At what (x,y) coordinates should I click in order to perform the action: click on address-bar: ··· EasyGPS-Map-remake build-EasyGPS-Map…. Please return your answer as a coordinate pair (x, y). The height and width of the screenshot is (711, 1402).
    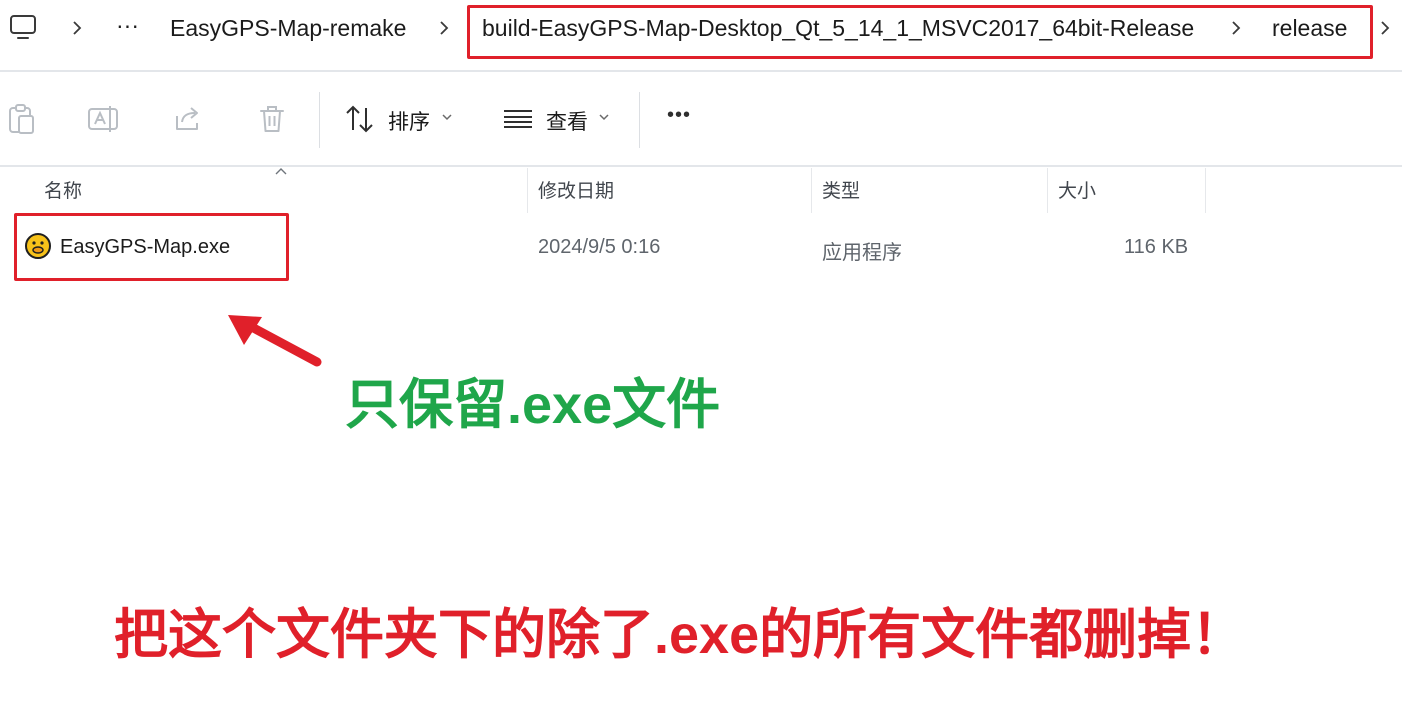
    Looking at the image, I should click on (701, 29).